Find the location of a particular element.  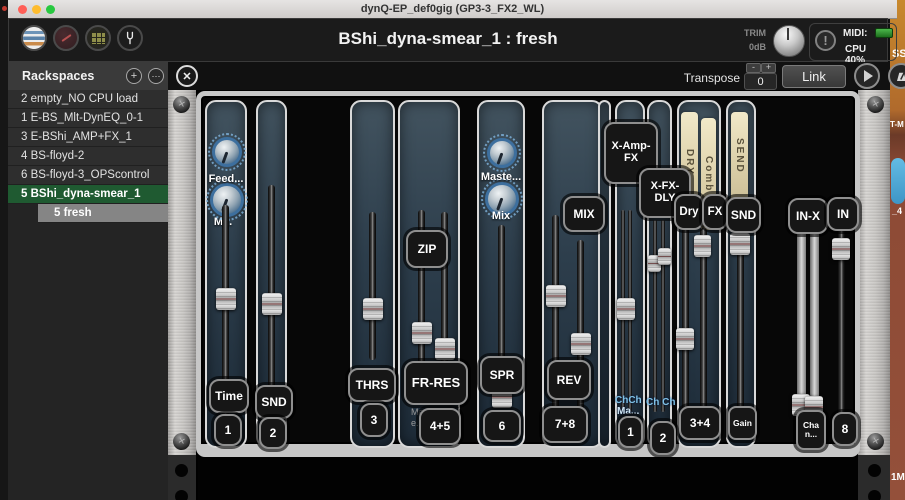

fader-label: MIX is located at coordinates (584, 214).